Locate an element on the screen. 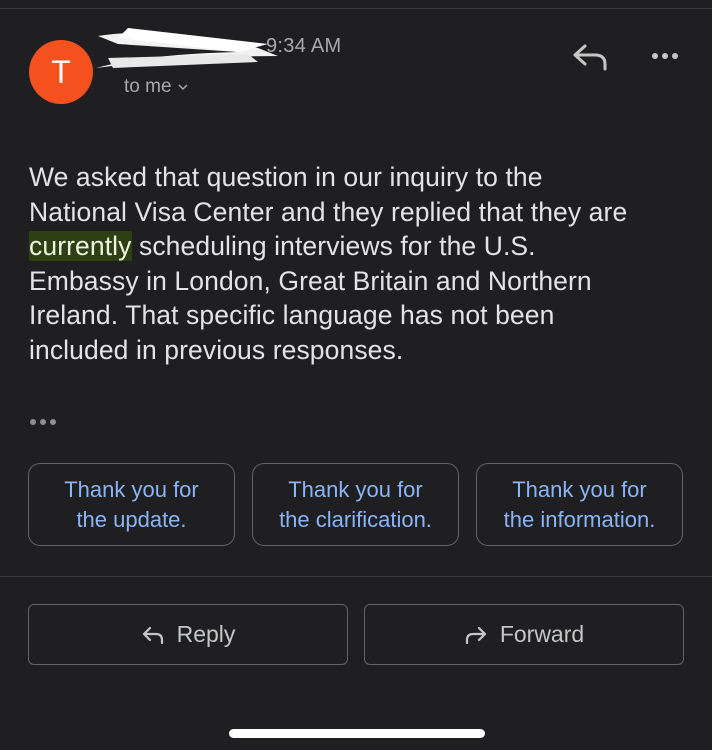  highlighted-word: currently is located at coordinates (80, 246).